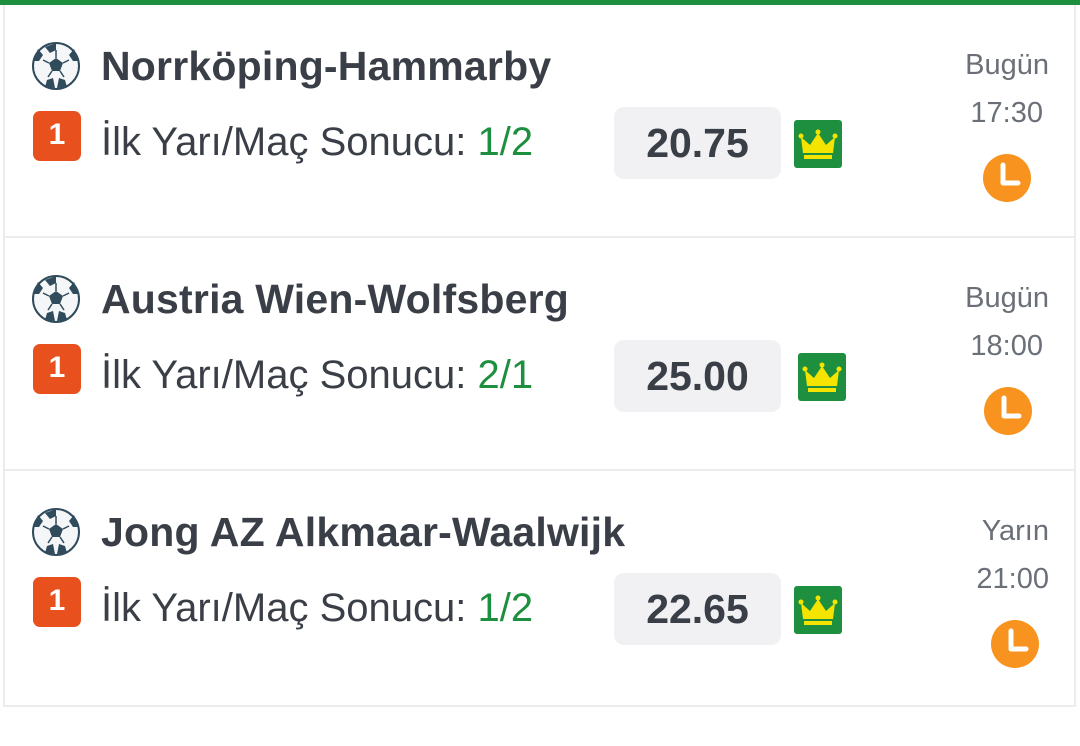 This screenshot has width=1080, height=746. What do you see at coordinates (1015, 531) in the screenshot?
I see `match-day: Yarın` at bounding box center [1015, 531].